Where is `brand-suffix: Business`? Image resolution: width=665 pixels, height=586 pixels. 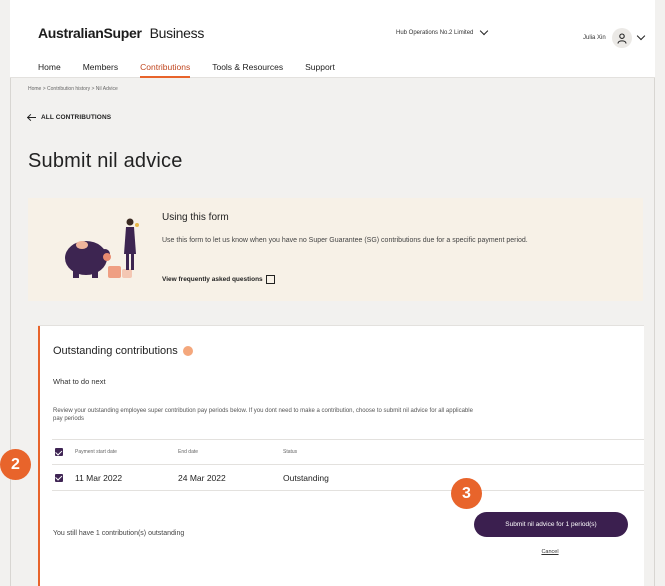 brand-suffix: Business is located at coordinates (177, 33).